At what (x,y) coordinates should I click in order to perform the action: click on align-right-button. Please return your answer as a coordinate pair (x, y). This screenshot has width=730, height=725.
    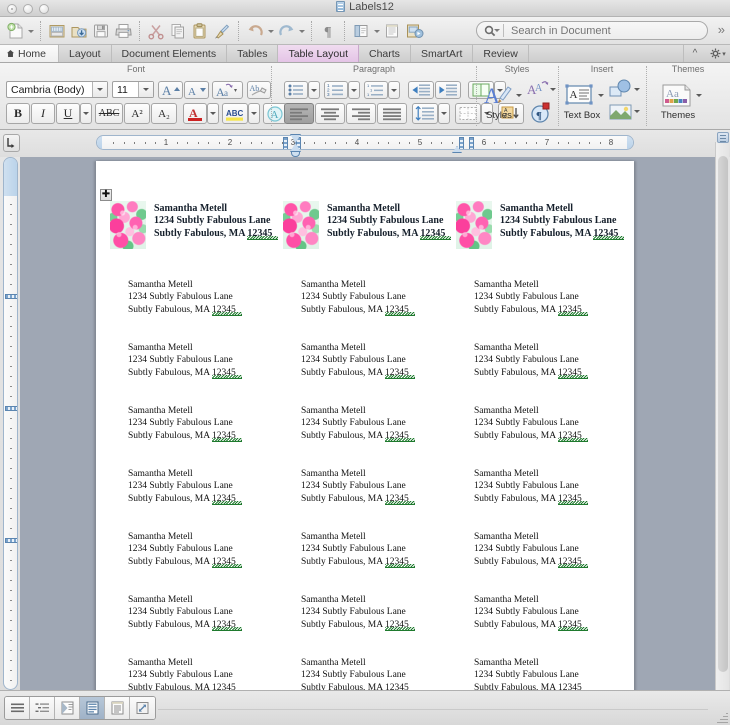
    Looking at the image, I should click on (361, 113).